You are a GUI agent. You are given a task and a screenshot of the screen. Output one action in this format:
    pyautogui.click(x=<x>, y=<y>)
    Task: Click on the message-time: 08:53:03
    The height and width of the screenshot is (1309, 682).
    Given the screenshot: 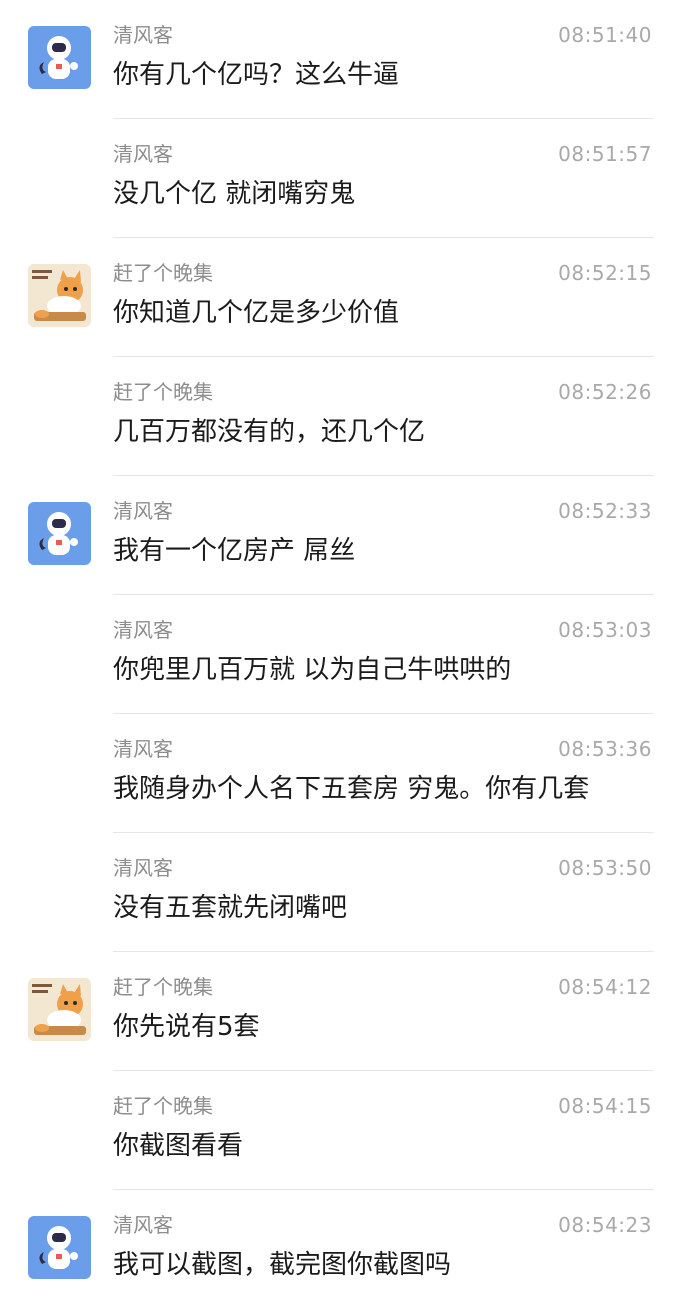 What is the action you would take?
    pyautogui.click(x=605, y=630)
    